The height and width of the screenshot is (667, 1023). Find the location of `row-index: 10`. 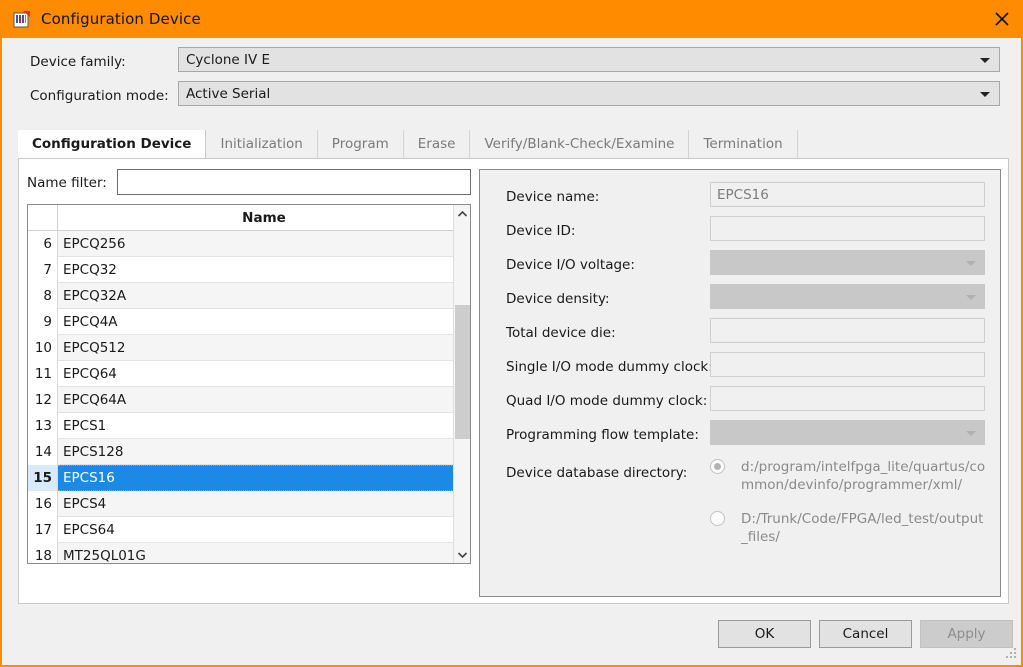

row-index: 10 is located at coordinates (43, 348).